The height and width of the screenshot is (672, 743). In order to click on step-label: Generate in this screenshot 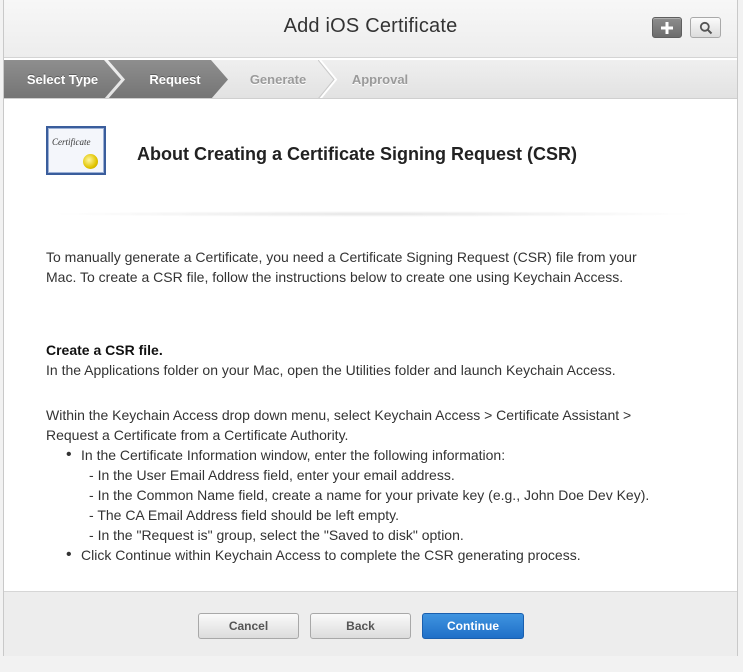, I will do `click(278, 79)`.